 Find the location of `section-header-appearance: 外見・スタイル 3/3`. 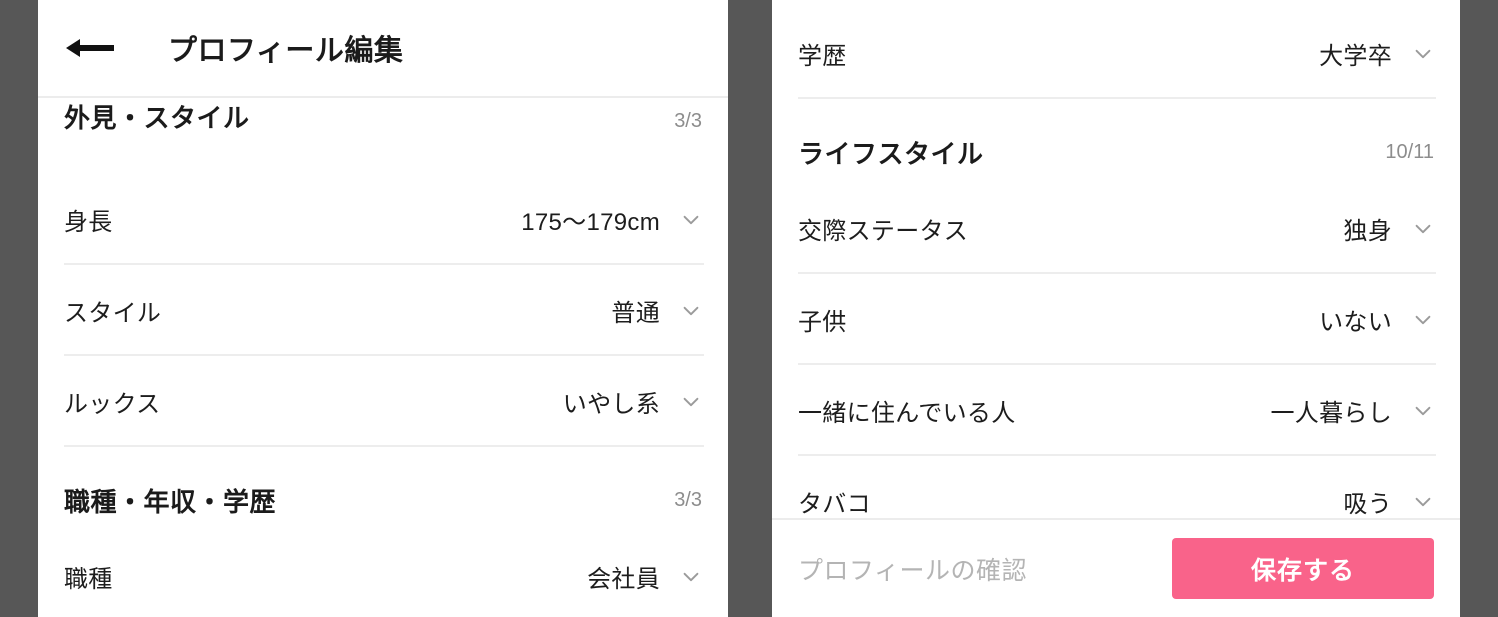

section-header-appearance: 外見・スタイル 3/3 is located at coordinates (383, 136).